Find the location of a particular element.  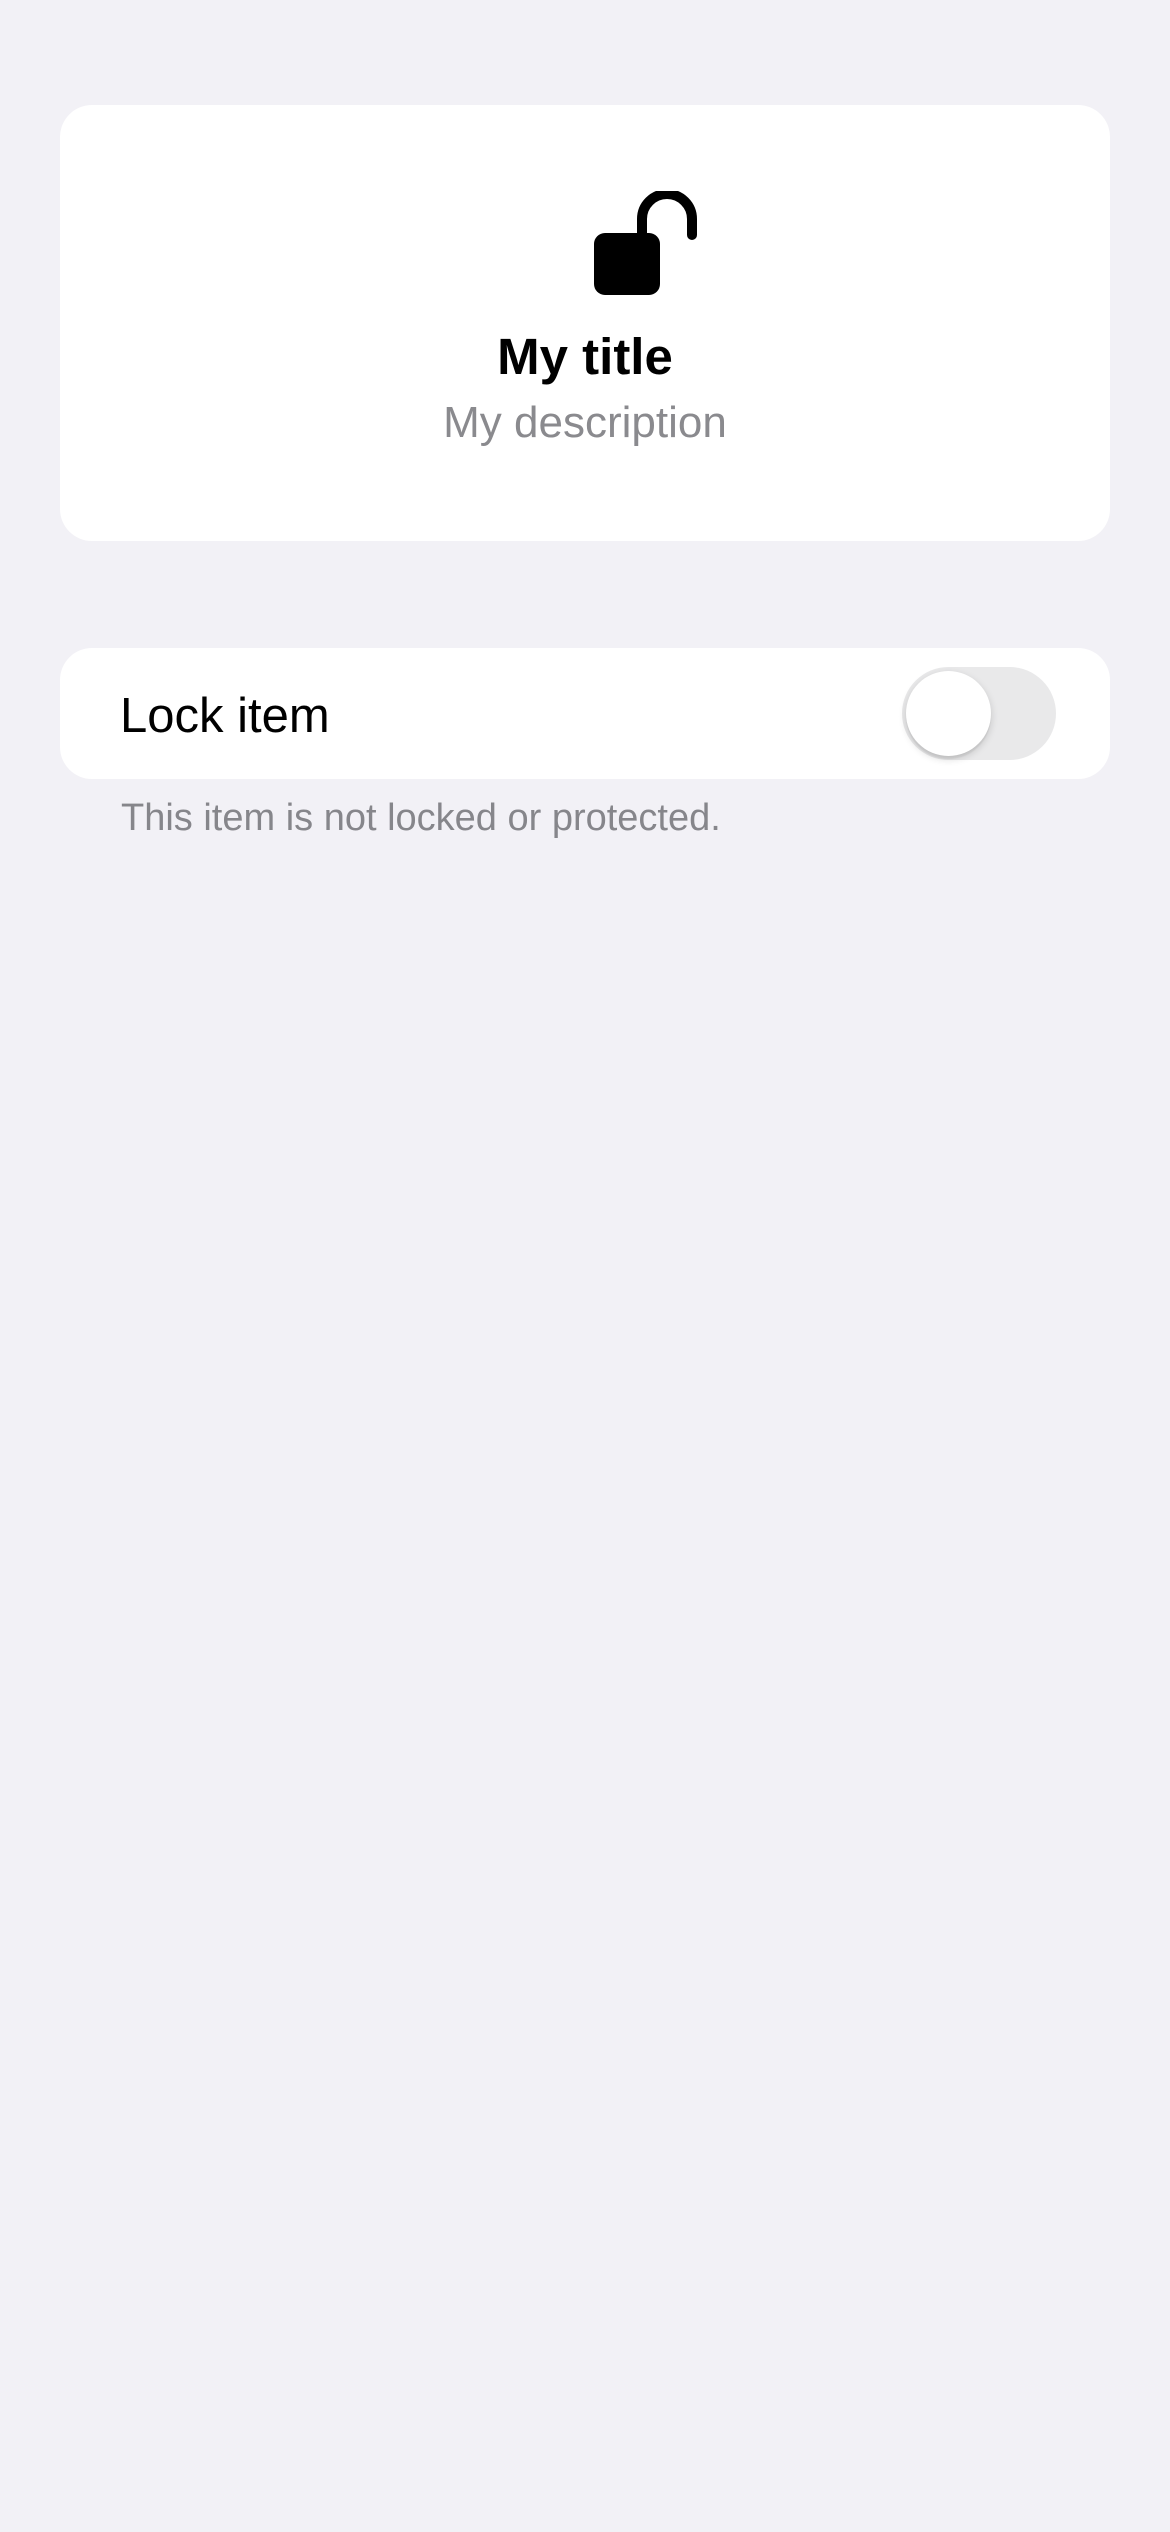

lock-item-label: Lock item is located at coordinates (225, 716).